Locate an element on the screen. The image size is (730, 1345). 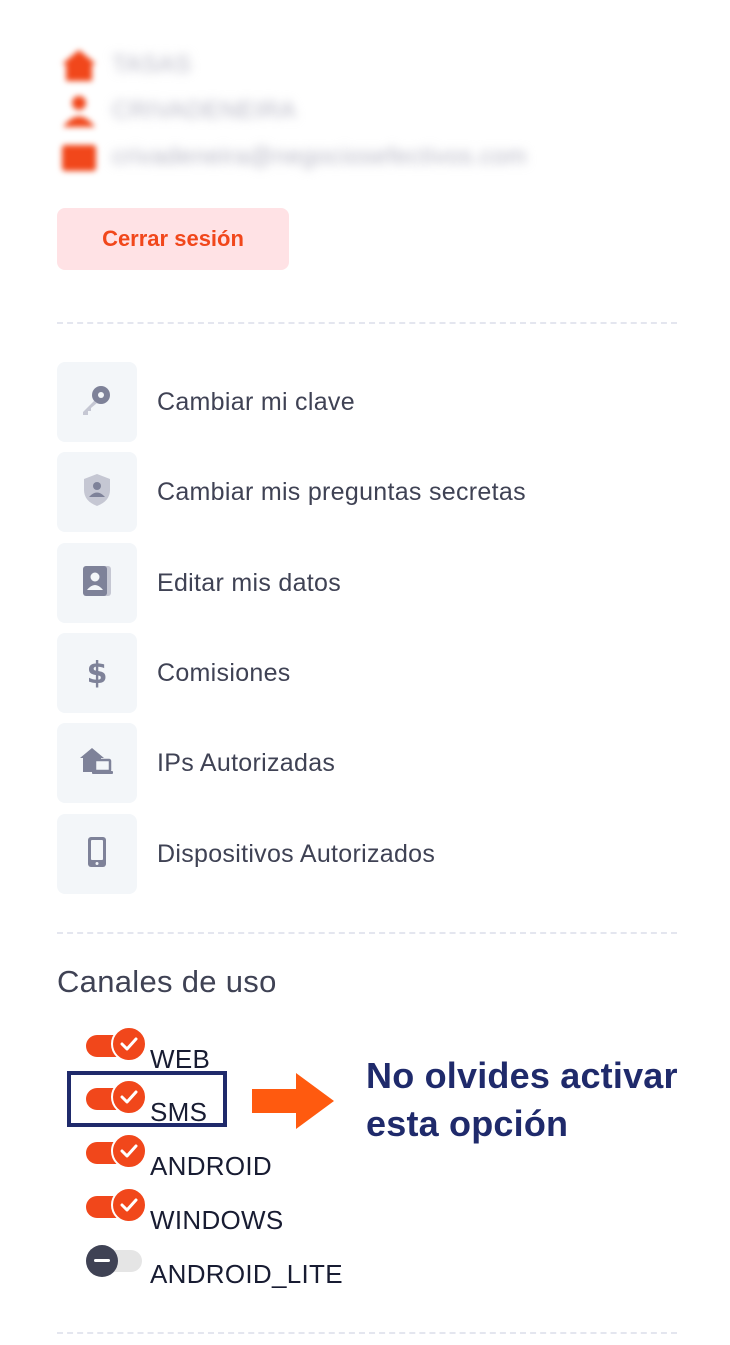
menu-item-label: IPs Autorizadas is located at coordinates (246, 762).